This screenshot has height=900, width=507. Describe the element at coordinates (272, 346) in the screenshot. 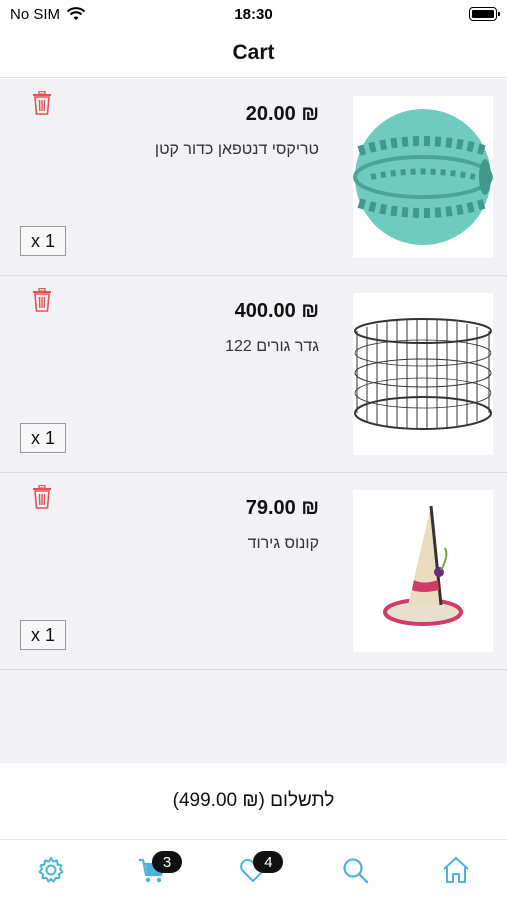

I see `item-name: גדר גורים 122` at that location.